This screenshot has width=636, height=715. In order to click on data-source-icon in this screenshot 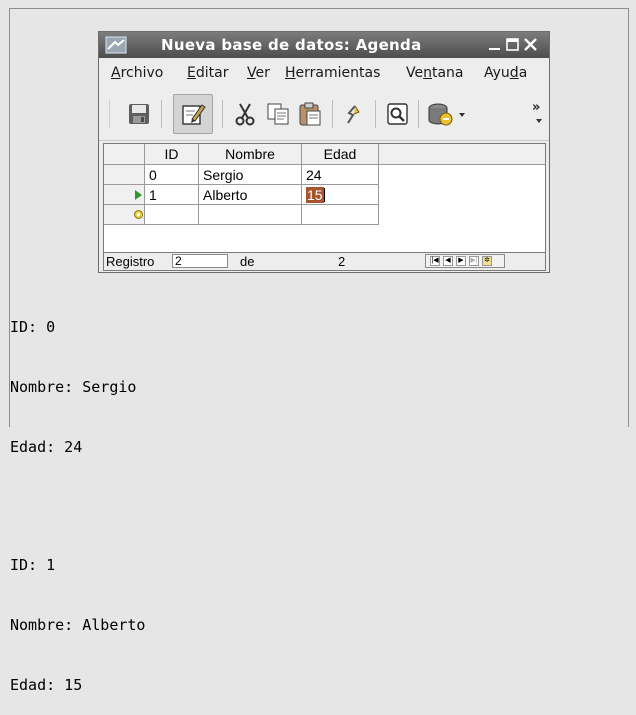, I will do `click(440, 114)`.